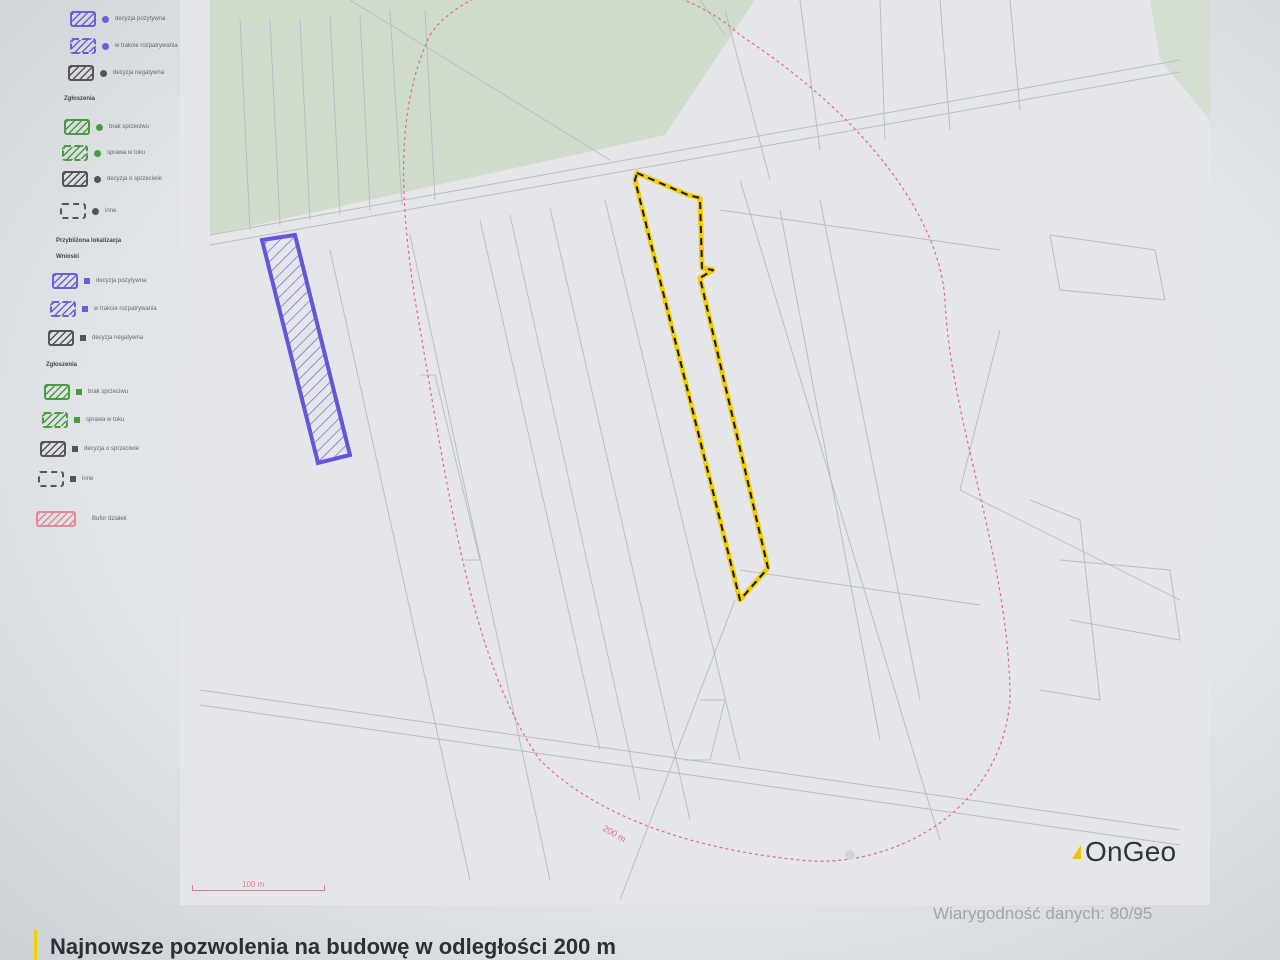  I want to click on scale-label: 100 m, so click(253, 884).